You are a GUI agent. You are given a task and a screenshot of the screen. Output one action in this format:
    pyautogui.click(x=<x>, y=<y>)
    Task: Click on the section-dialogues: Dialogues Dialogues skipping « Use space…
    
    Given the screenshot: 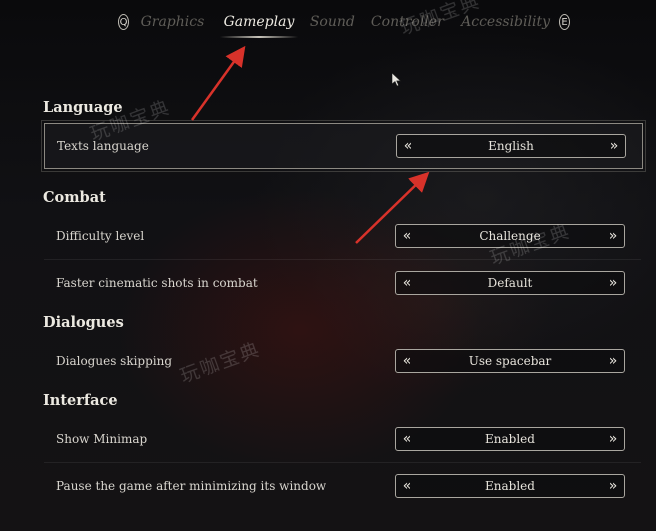 What is the action you would take?
    pyautogui.click(x=342, y=348)
    